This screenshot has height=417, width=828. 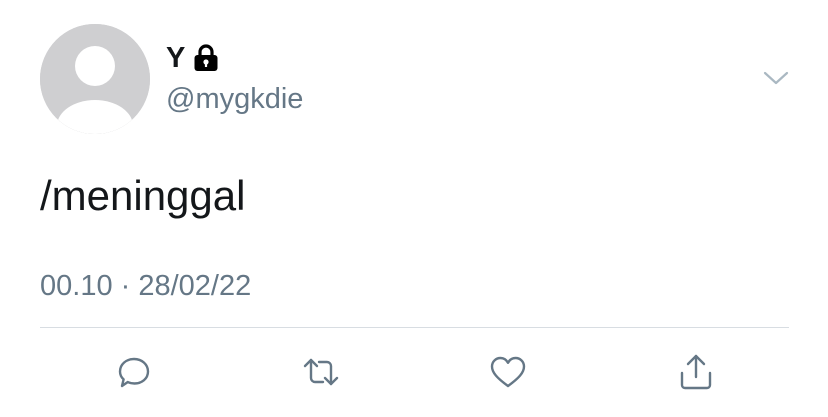 What do you see at coordinates (143, 195) in the screenshot?
I see `tweet-text: /meninggal` at bounding box center [143, 195].